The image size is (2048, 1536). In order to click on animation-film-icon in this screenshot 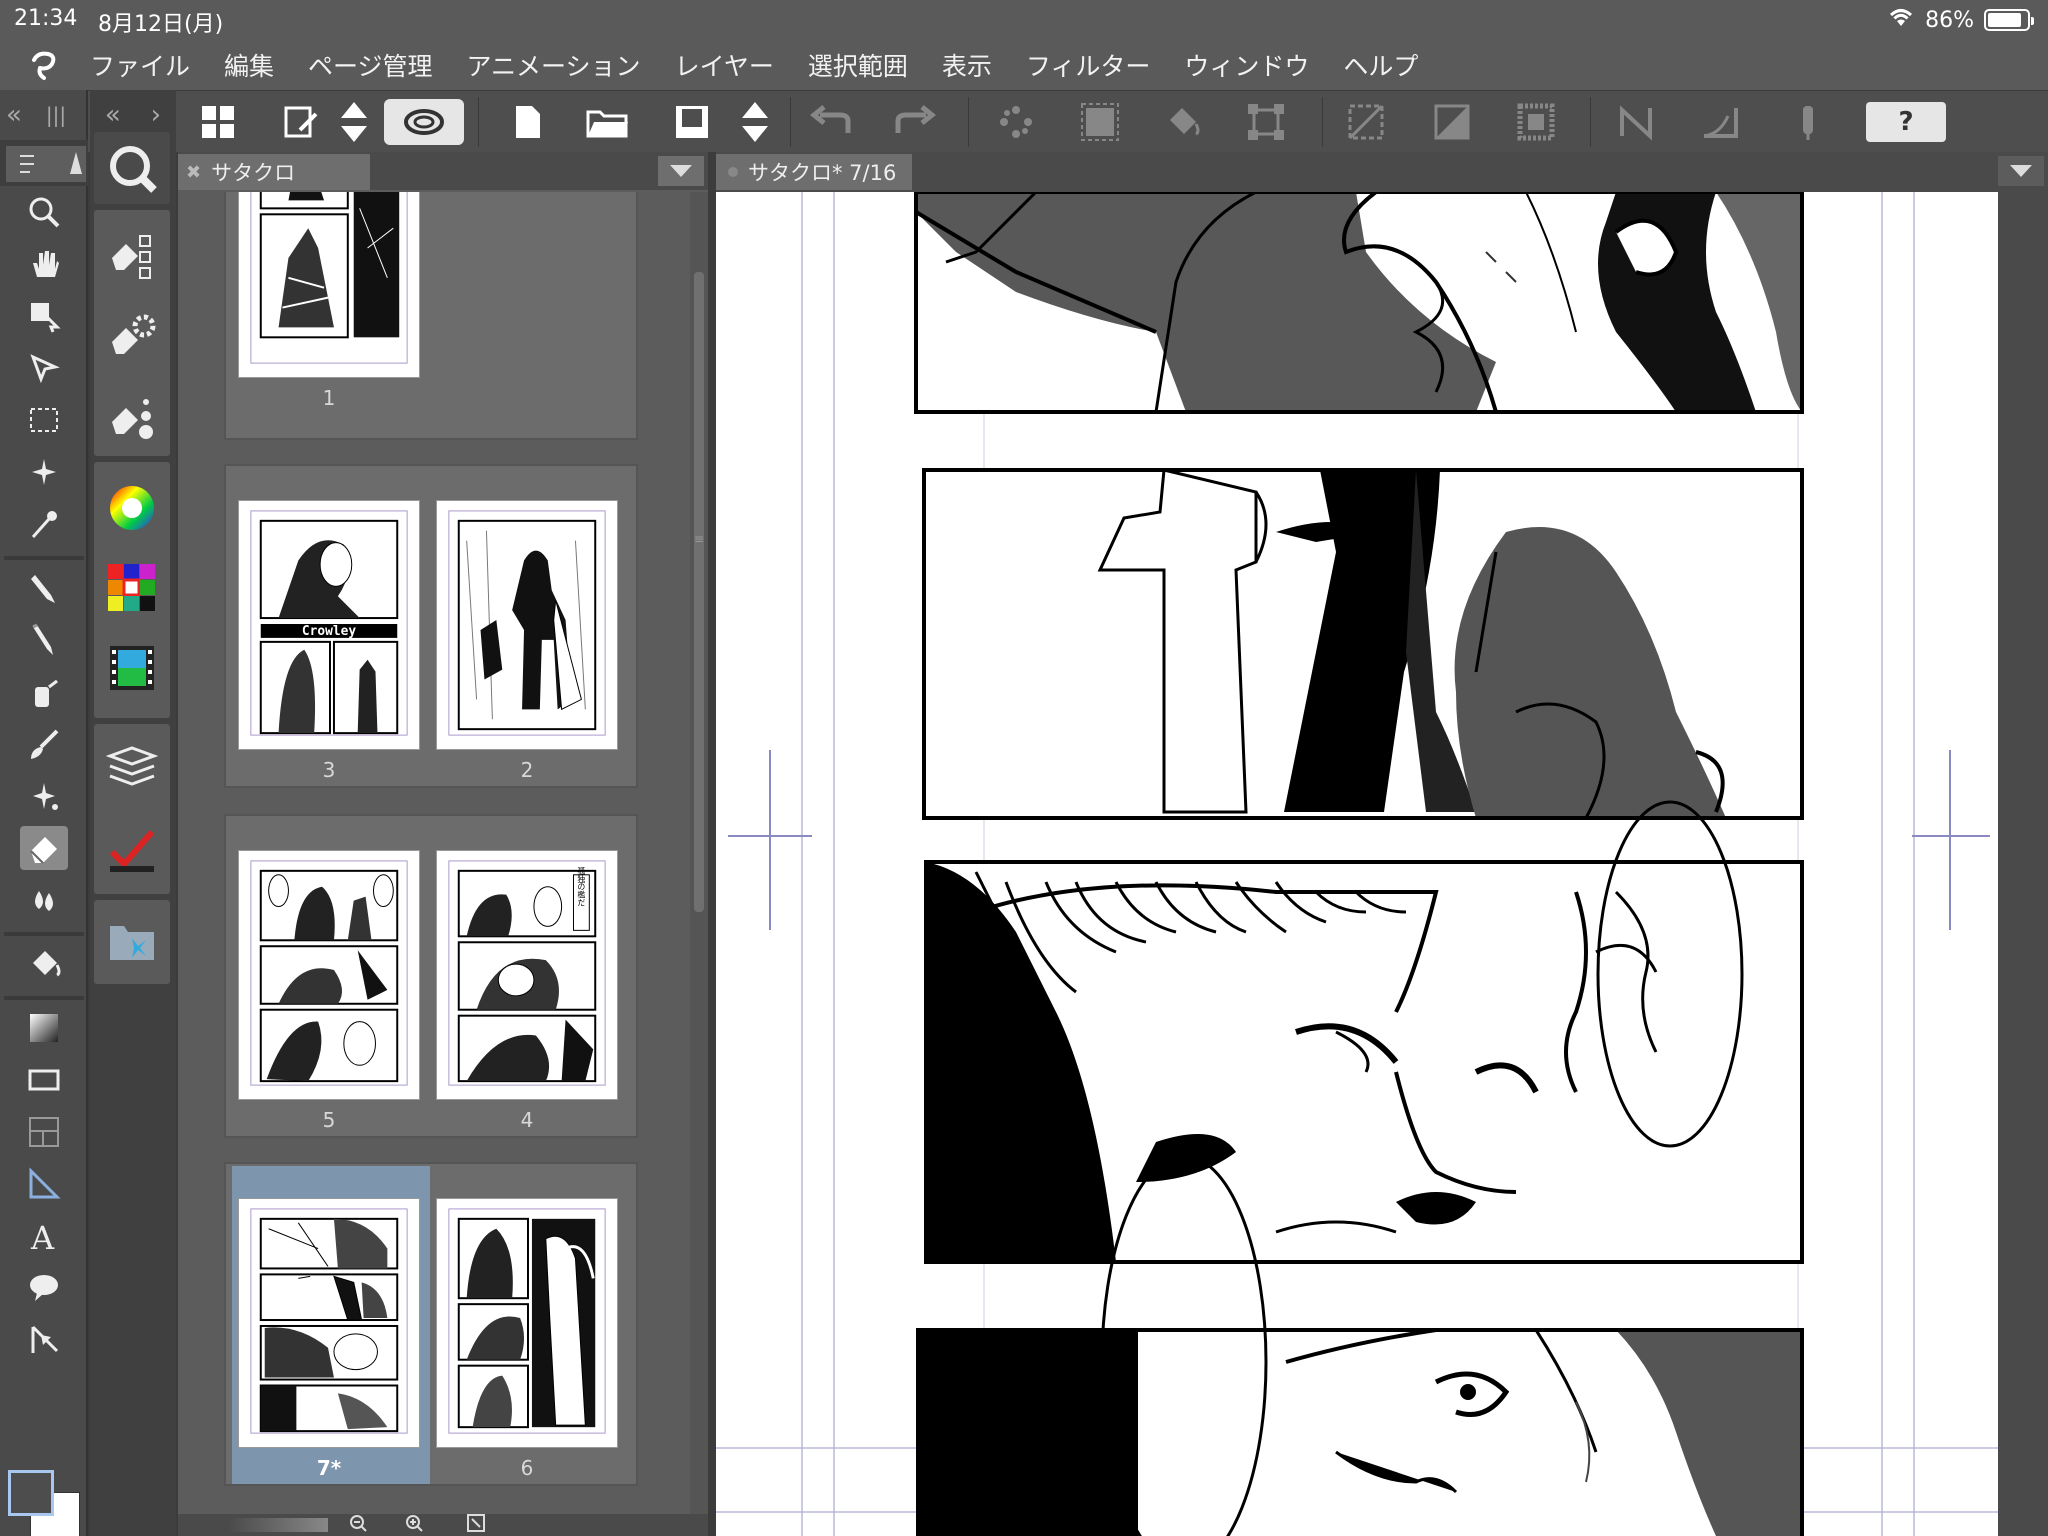, I will do `click(132, 668)`.